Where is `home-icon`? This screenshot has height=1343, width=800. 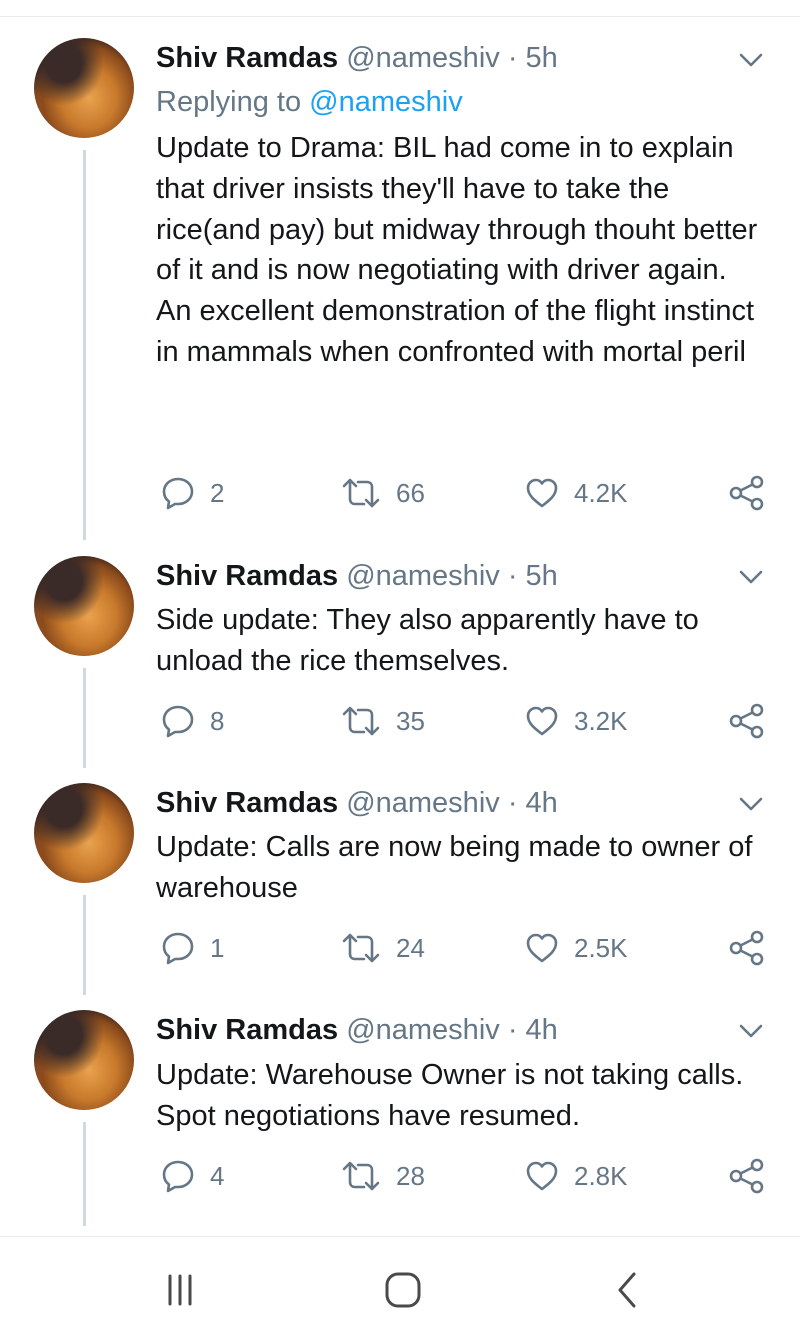 home-icon is located at coordinates (403, 1290).